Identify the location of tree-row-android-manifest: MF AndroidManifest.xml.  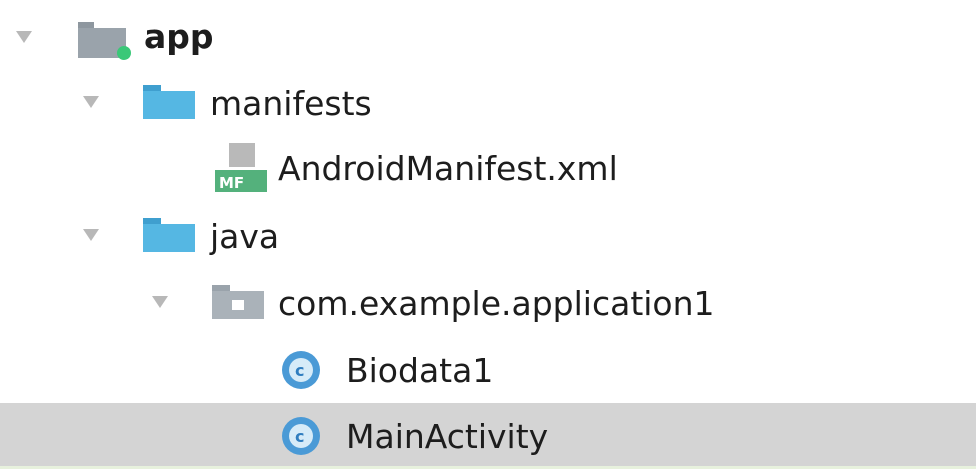
(488, 168).